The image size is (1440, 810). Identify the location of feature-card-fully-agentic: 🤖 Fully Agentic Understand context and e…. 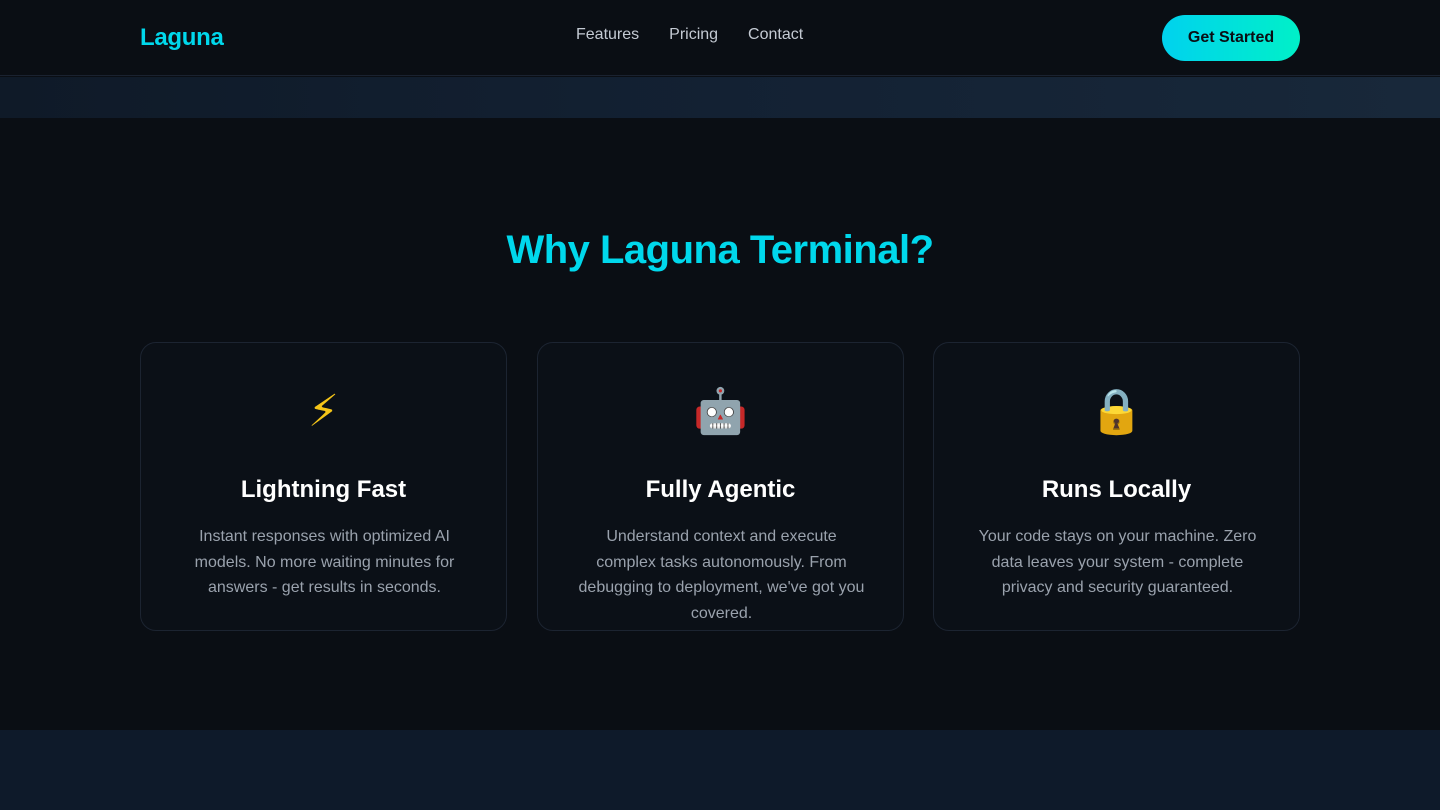
(720, 486).